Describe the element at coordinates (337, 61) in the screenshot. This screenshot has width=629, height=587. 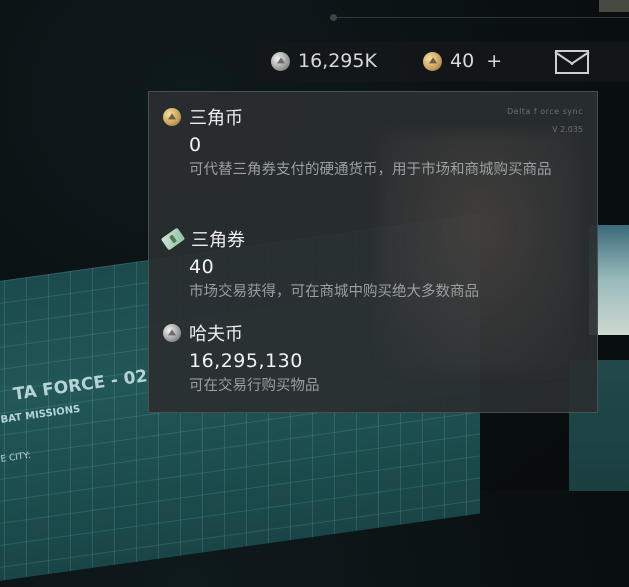
I see `haf-amount: 16,295K` at that location.